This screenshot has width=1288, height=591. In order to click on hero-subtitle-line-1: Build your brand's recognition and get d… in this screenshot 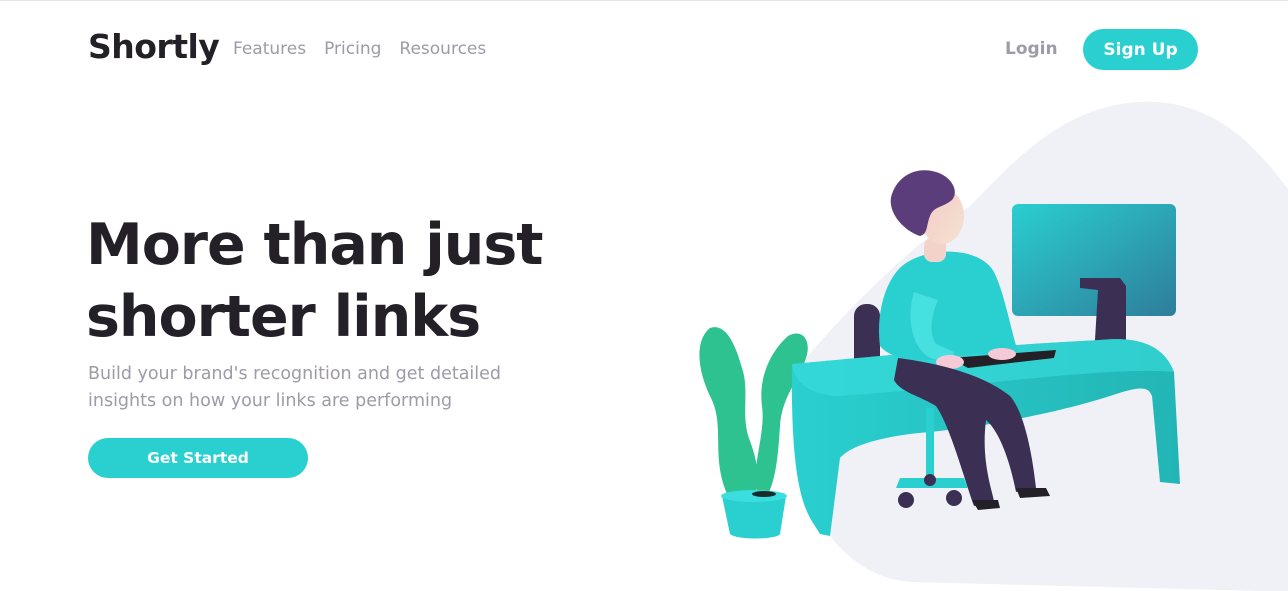, I will do `click(295, 374)`.